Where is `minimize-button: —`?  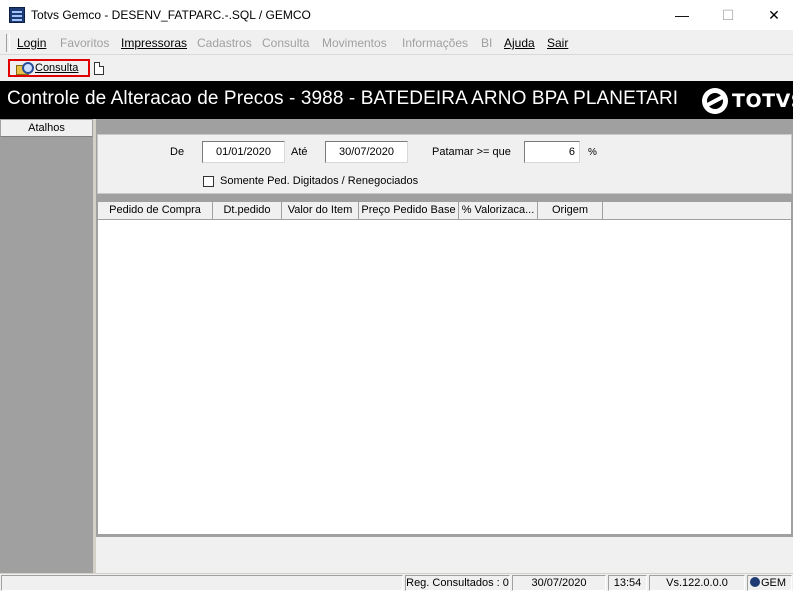 minimize-button: — is located at coordinates (682, 15).